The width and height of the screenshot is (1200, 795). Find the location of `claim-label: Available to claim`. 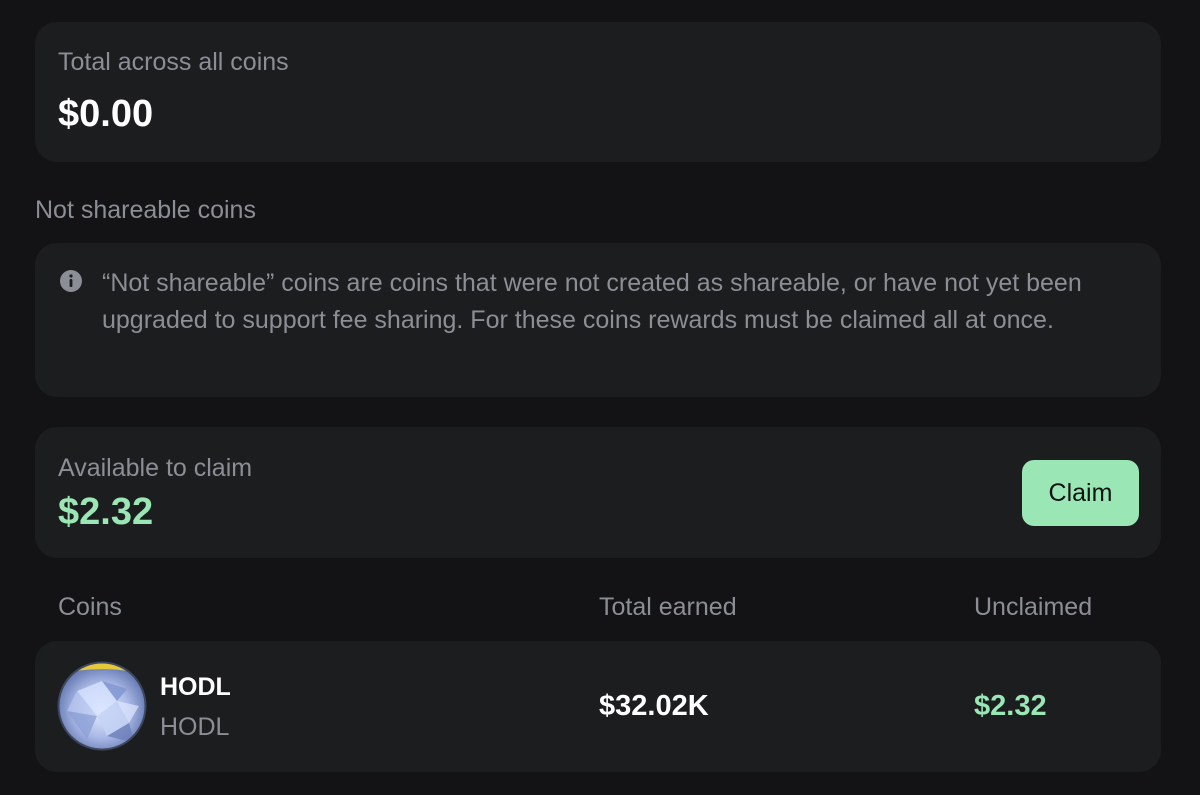

claim-label: Available to claim is located at coordinates (155, 468).